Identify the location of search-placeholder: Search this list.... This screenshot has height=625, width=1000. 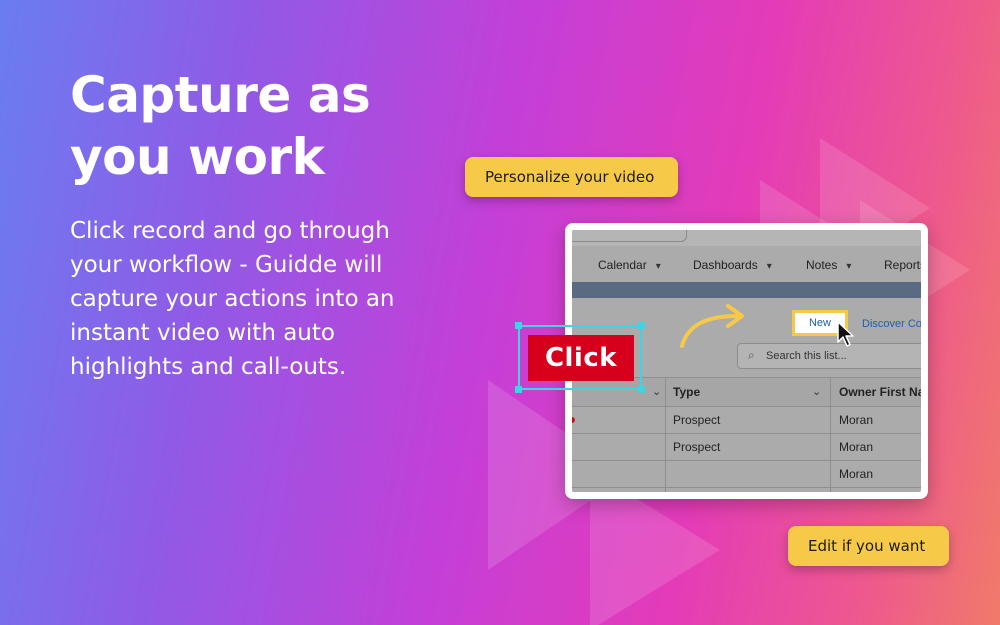
(806, 356).